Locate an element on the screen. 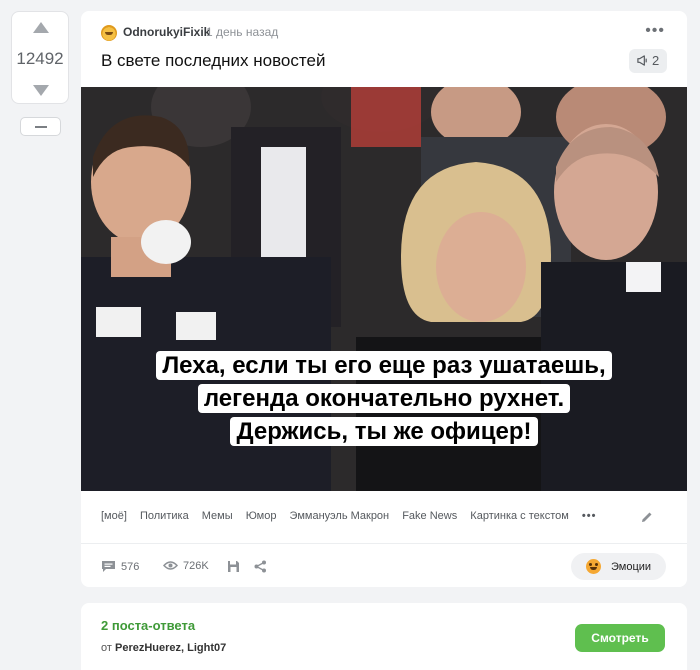 The width and height of the screenshot is (700, 670). emotions-label: Эмоции is located at coordinates (631, 567).